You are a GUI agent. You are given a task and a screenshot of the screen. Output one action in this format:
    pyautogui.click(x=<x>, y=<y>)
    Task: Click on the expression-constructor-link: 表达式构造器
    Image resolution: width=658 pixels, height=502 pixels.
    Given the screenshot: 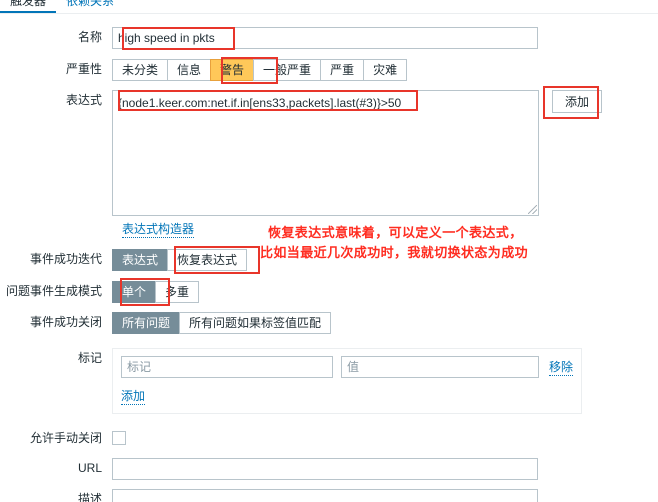 What is the action you would take?
    pyautogui.click(x=158, y=229)
    